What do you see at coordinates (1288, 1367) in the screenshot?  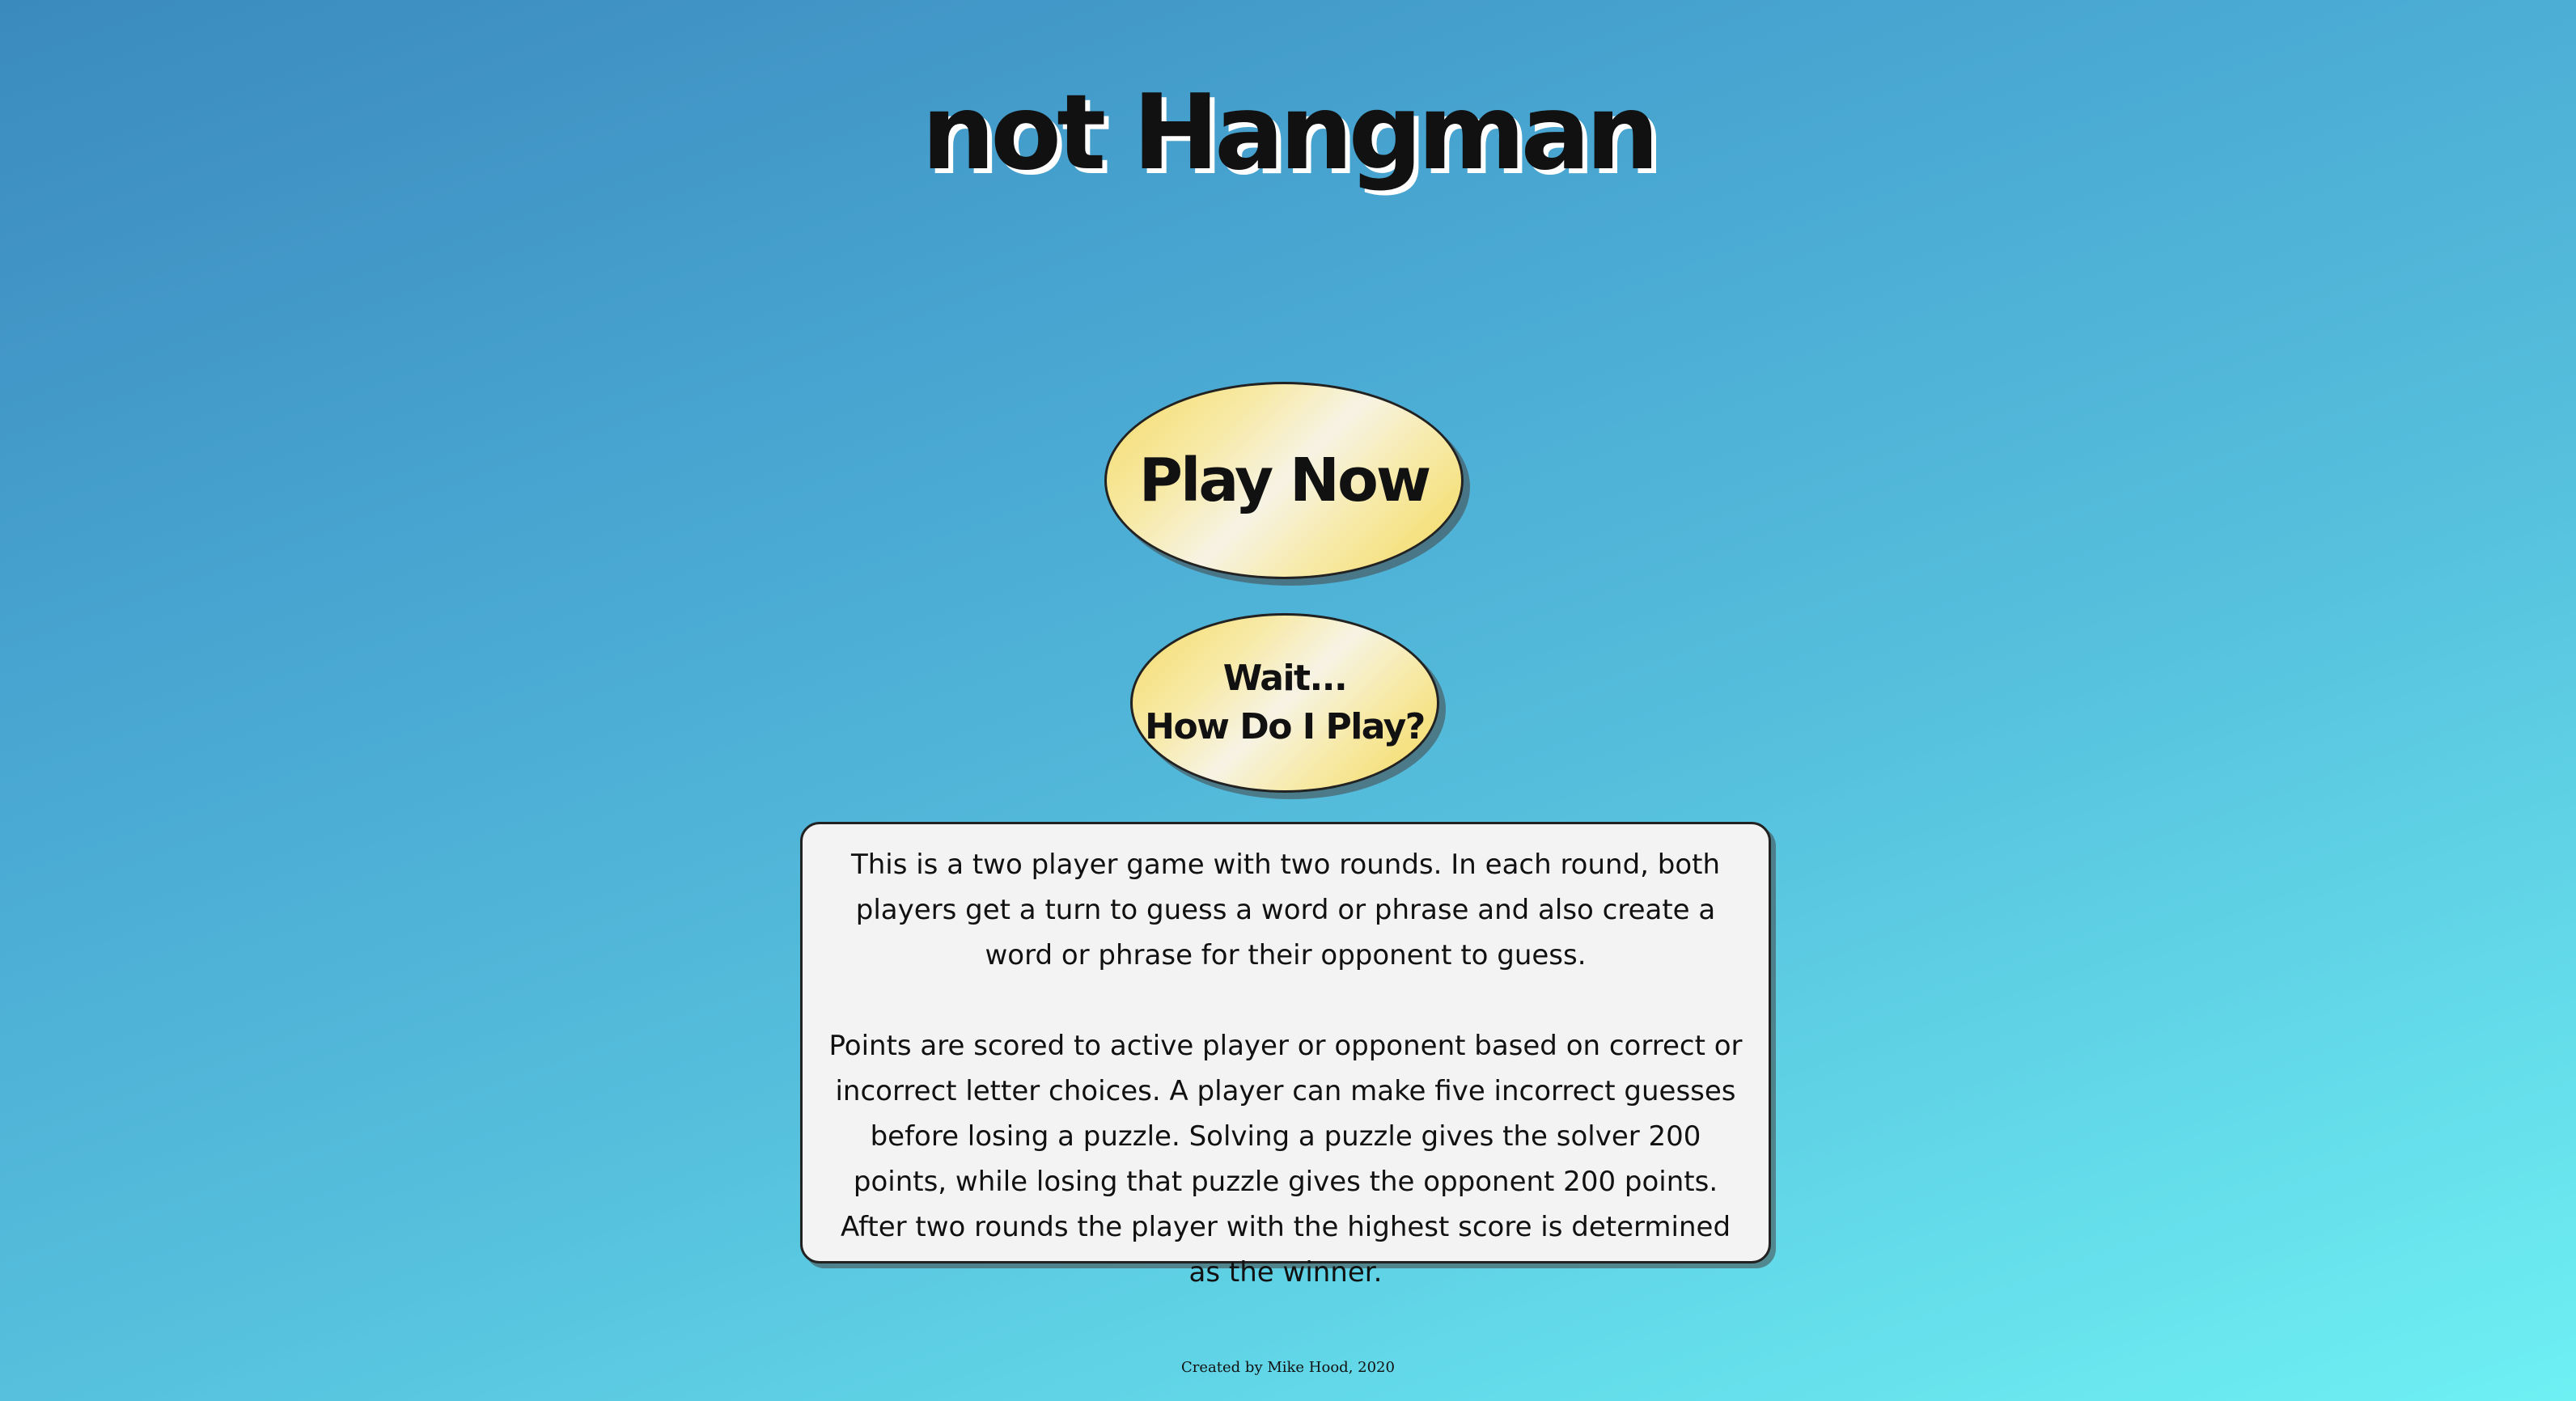 I see `footer-credit: Created by Mike Hood, 2020` at bounding box center [1288, 1367].